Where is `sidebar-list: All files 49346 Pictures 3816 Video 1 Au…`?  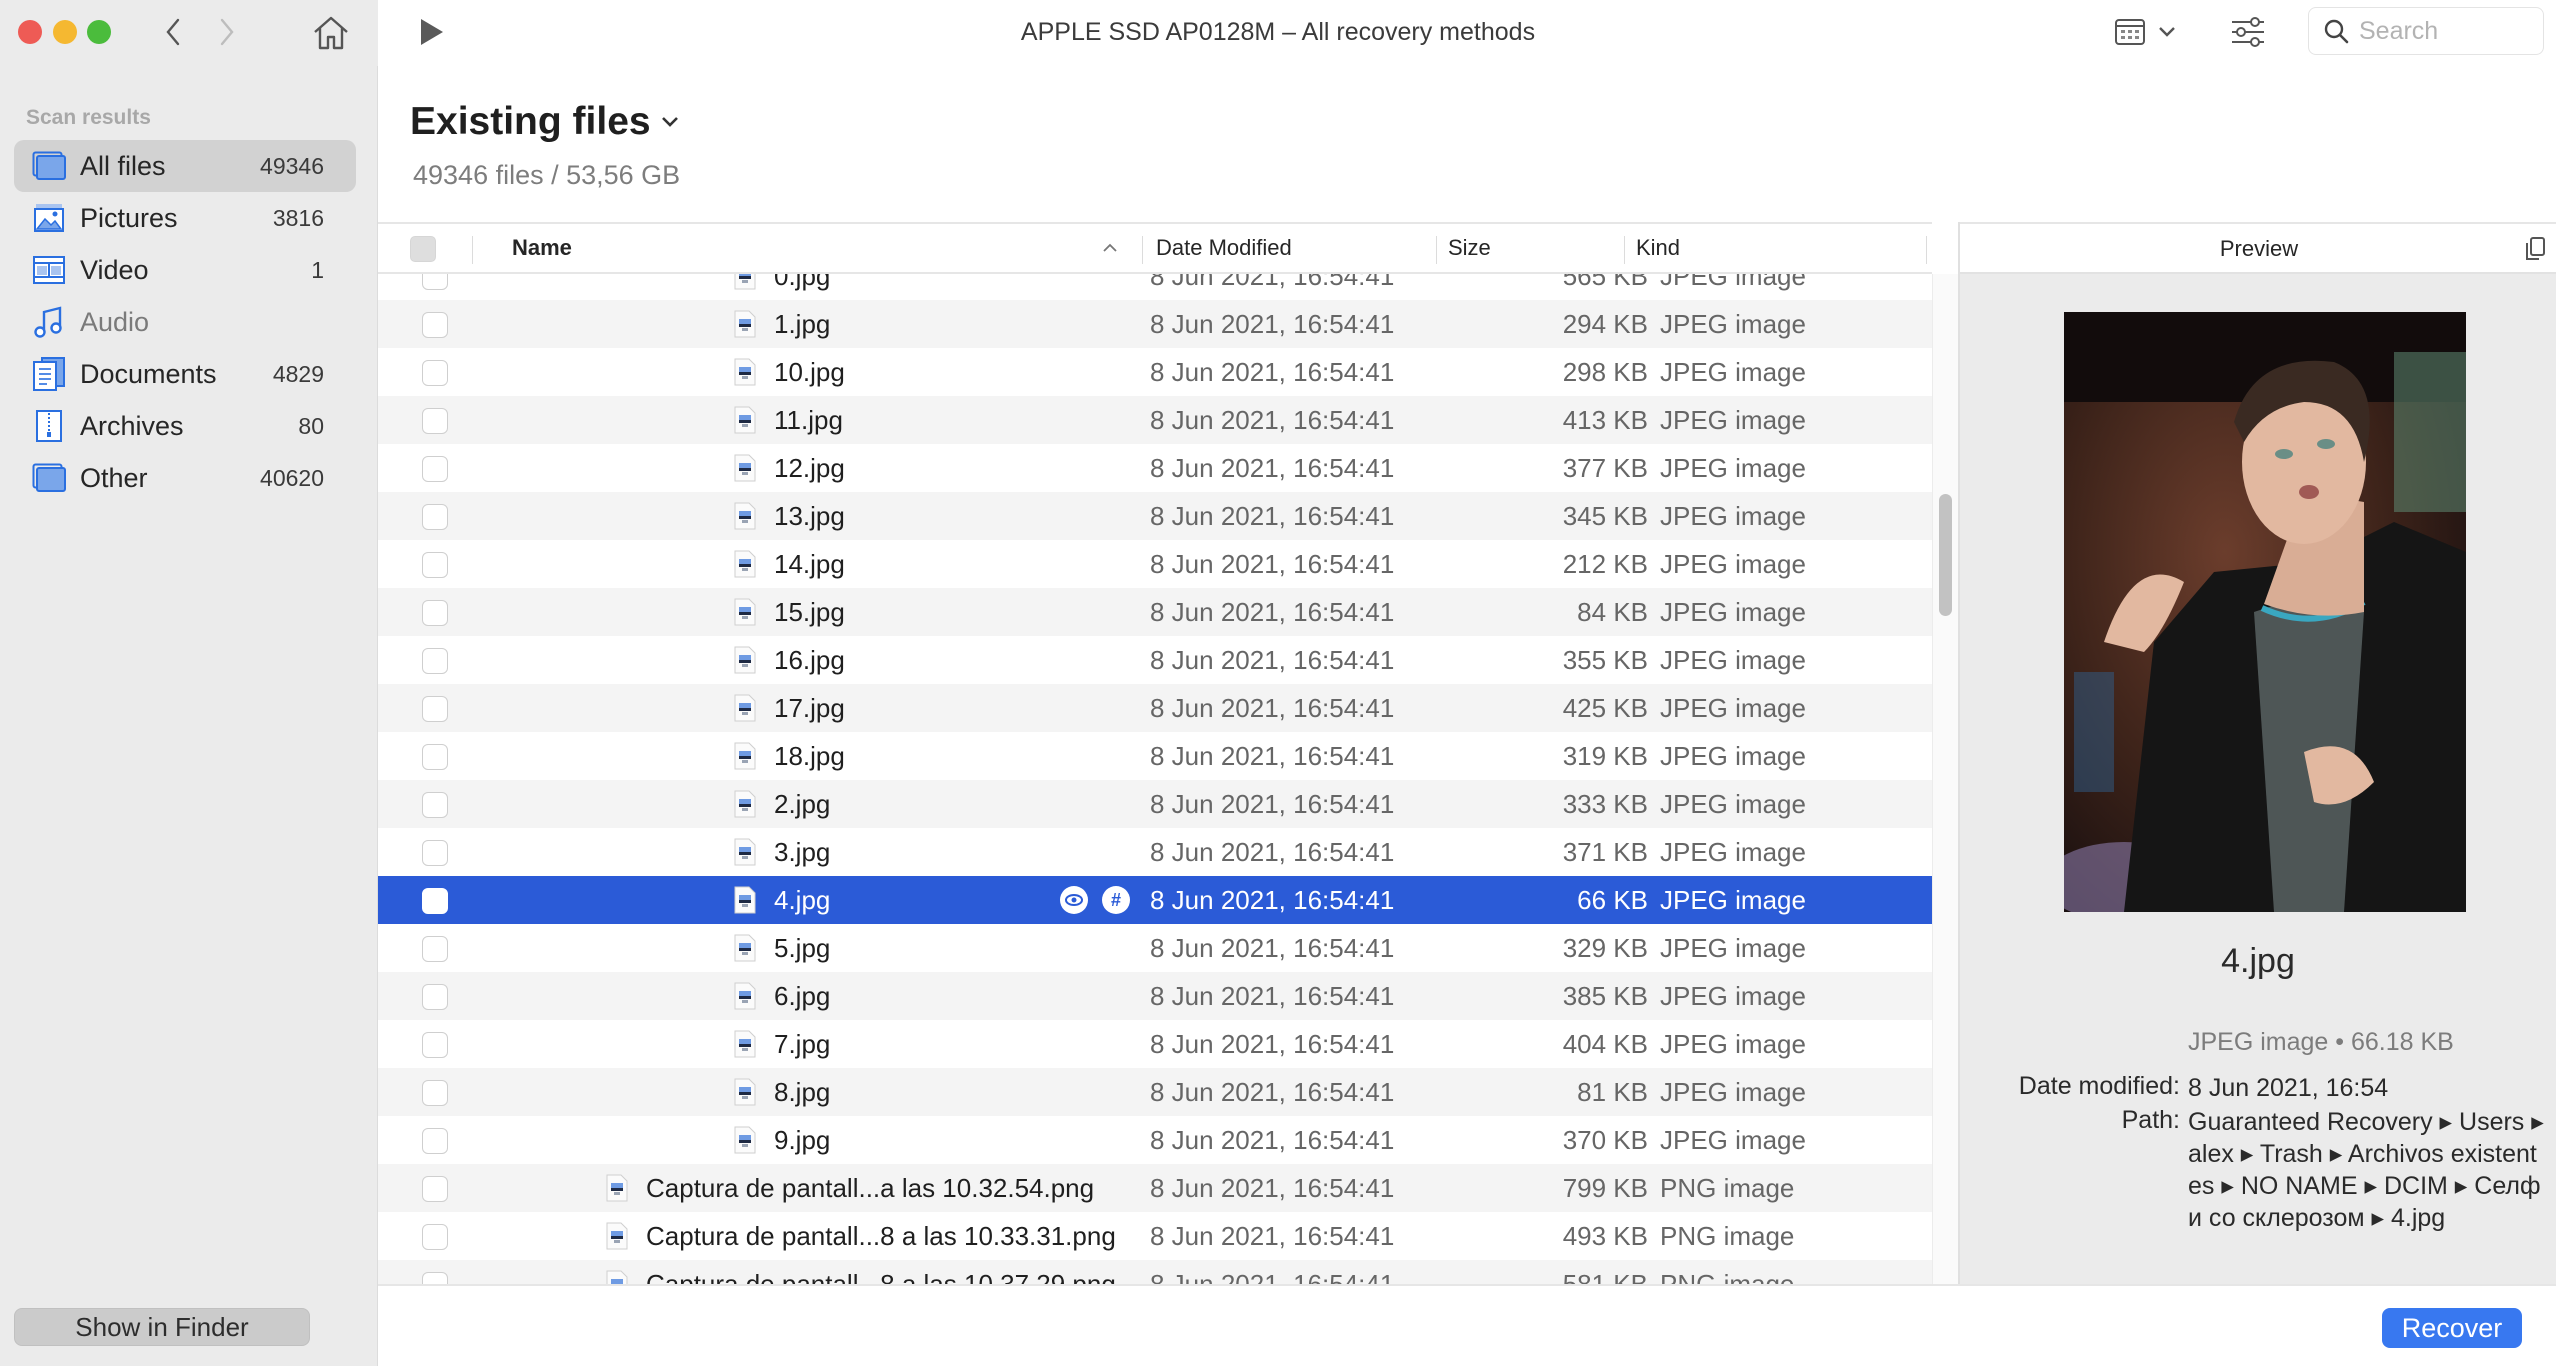
sidebar-list: All files 49346 Pictures 3816 Video 1 Au… is located at coordinates (185, 322).